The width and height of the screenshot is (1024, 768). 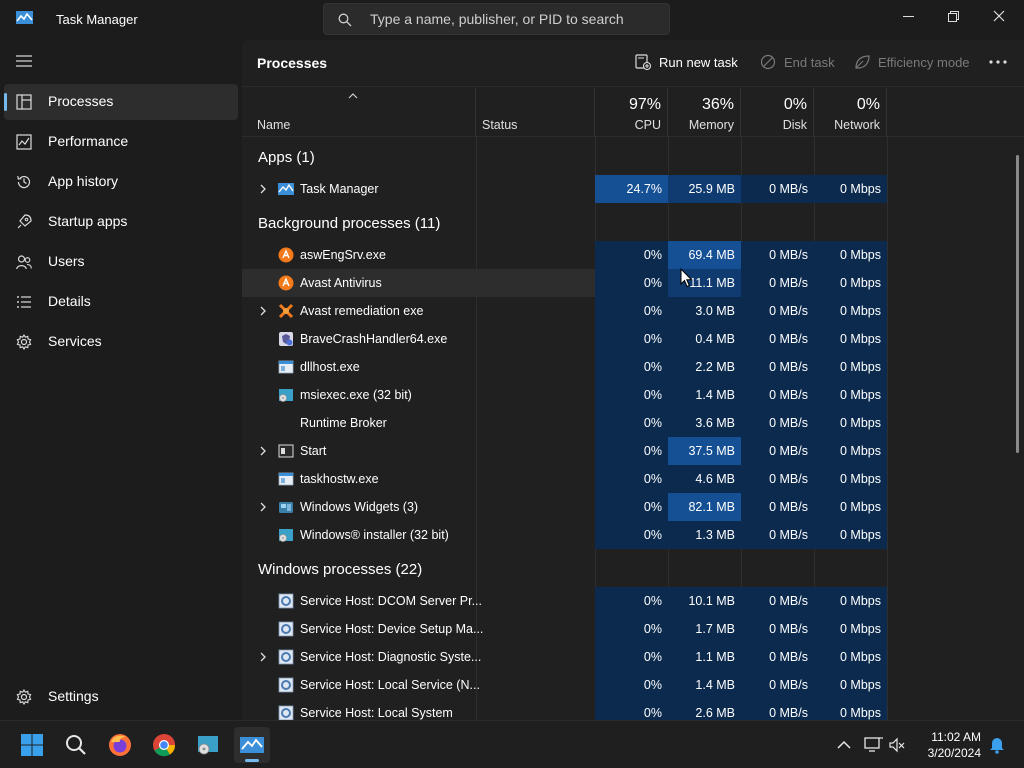 I want to click on process-row: Start 0% 37.5 MB 0 MB/s 0 Mbps, so click(x=633, y=451).